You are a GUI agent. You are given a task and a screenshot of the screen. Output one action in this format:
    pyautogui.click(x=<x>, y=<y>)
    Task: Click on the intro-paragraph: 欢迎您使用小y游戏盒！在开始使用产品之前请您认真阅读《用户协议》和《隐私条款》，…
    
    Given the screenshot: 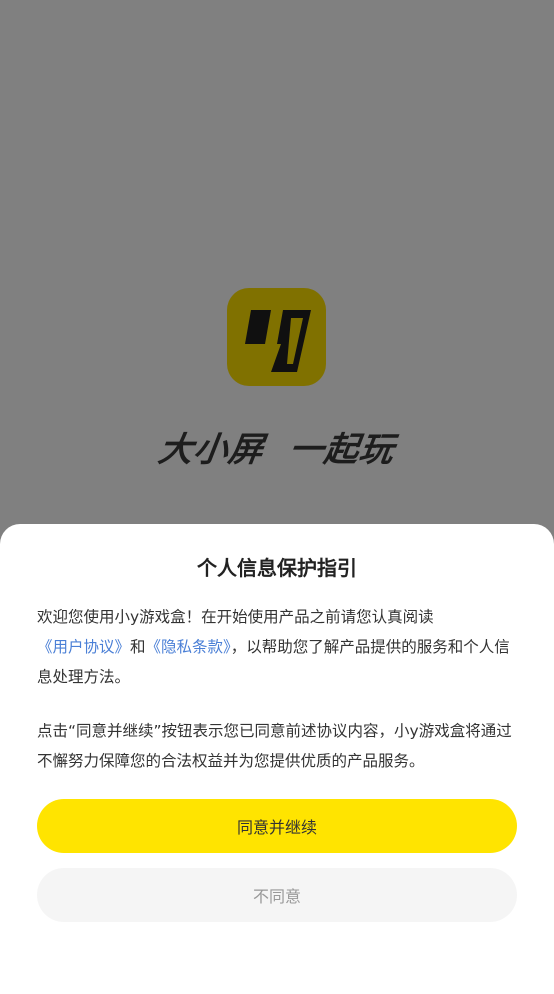 What is the action you would take?
    pyautogui.click(x=279, y=647)
    